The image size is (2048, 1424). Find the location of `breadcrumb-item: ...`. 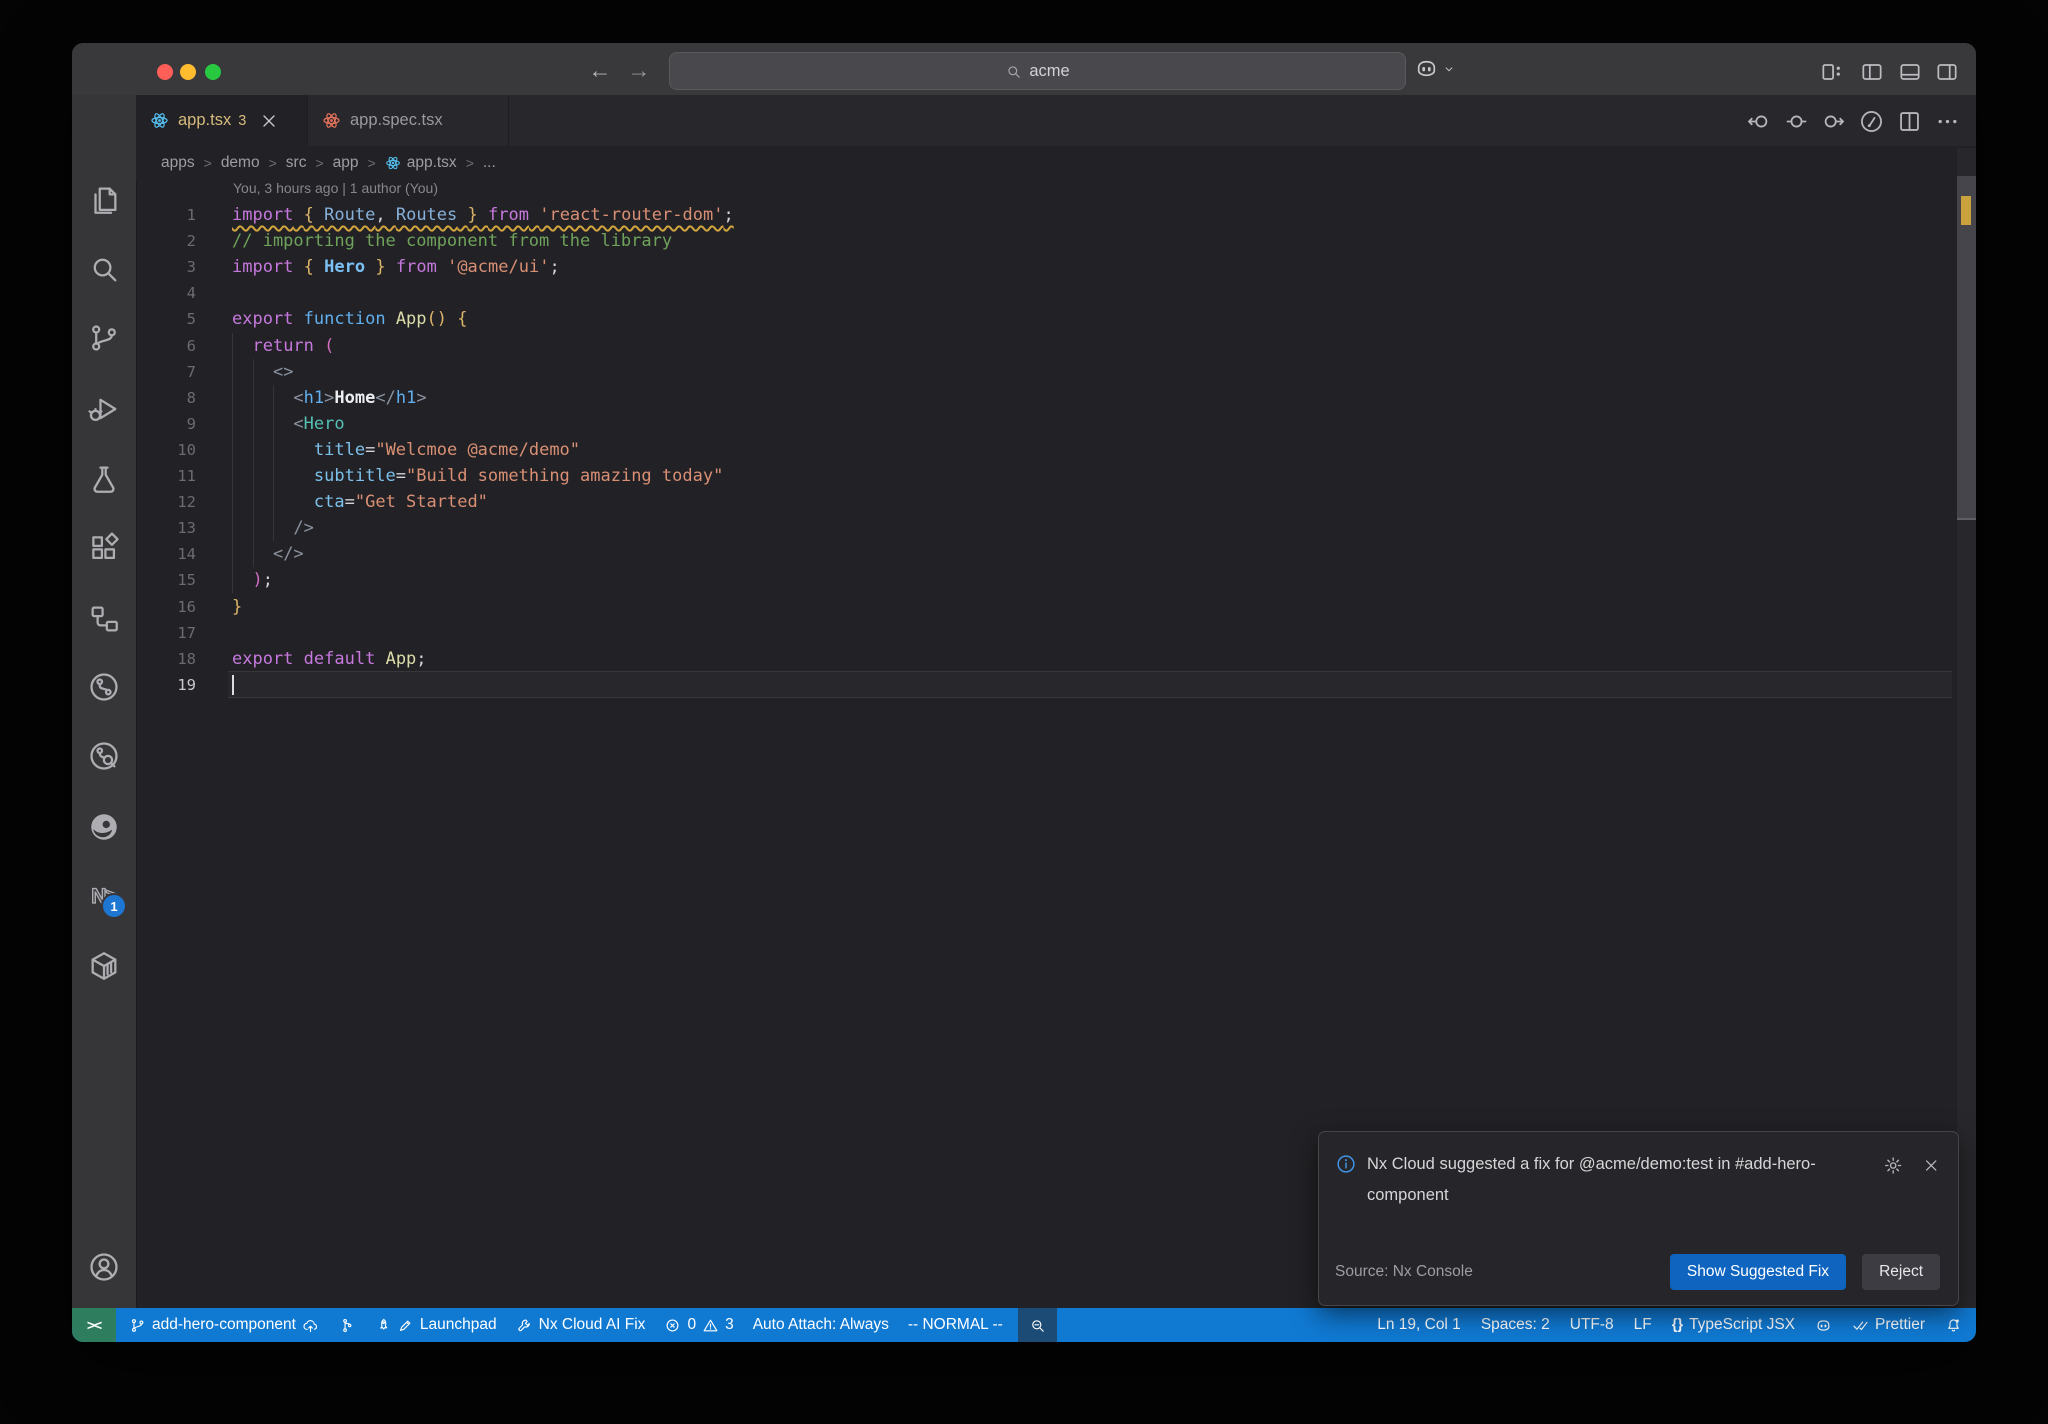

breadcrumb-item: ... is located at coordinates (489, 163).